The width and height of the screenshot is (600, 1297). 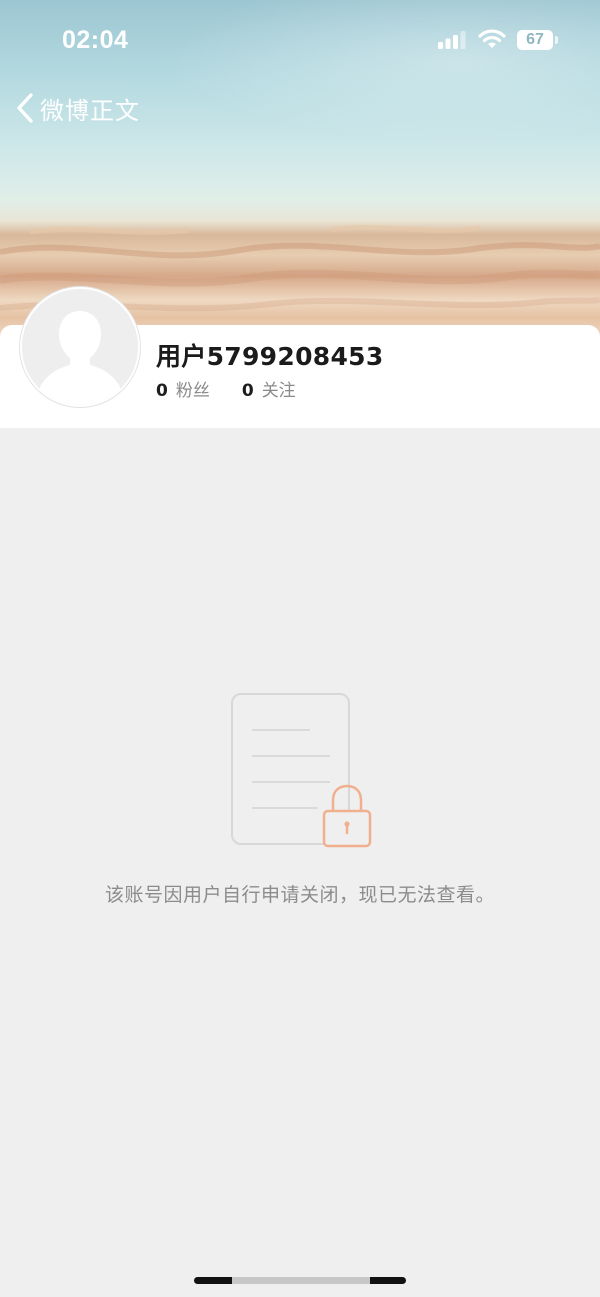 I want to click on battery-icon: 67, so click(x=535, y=40).